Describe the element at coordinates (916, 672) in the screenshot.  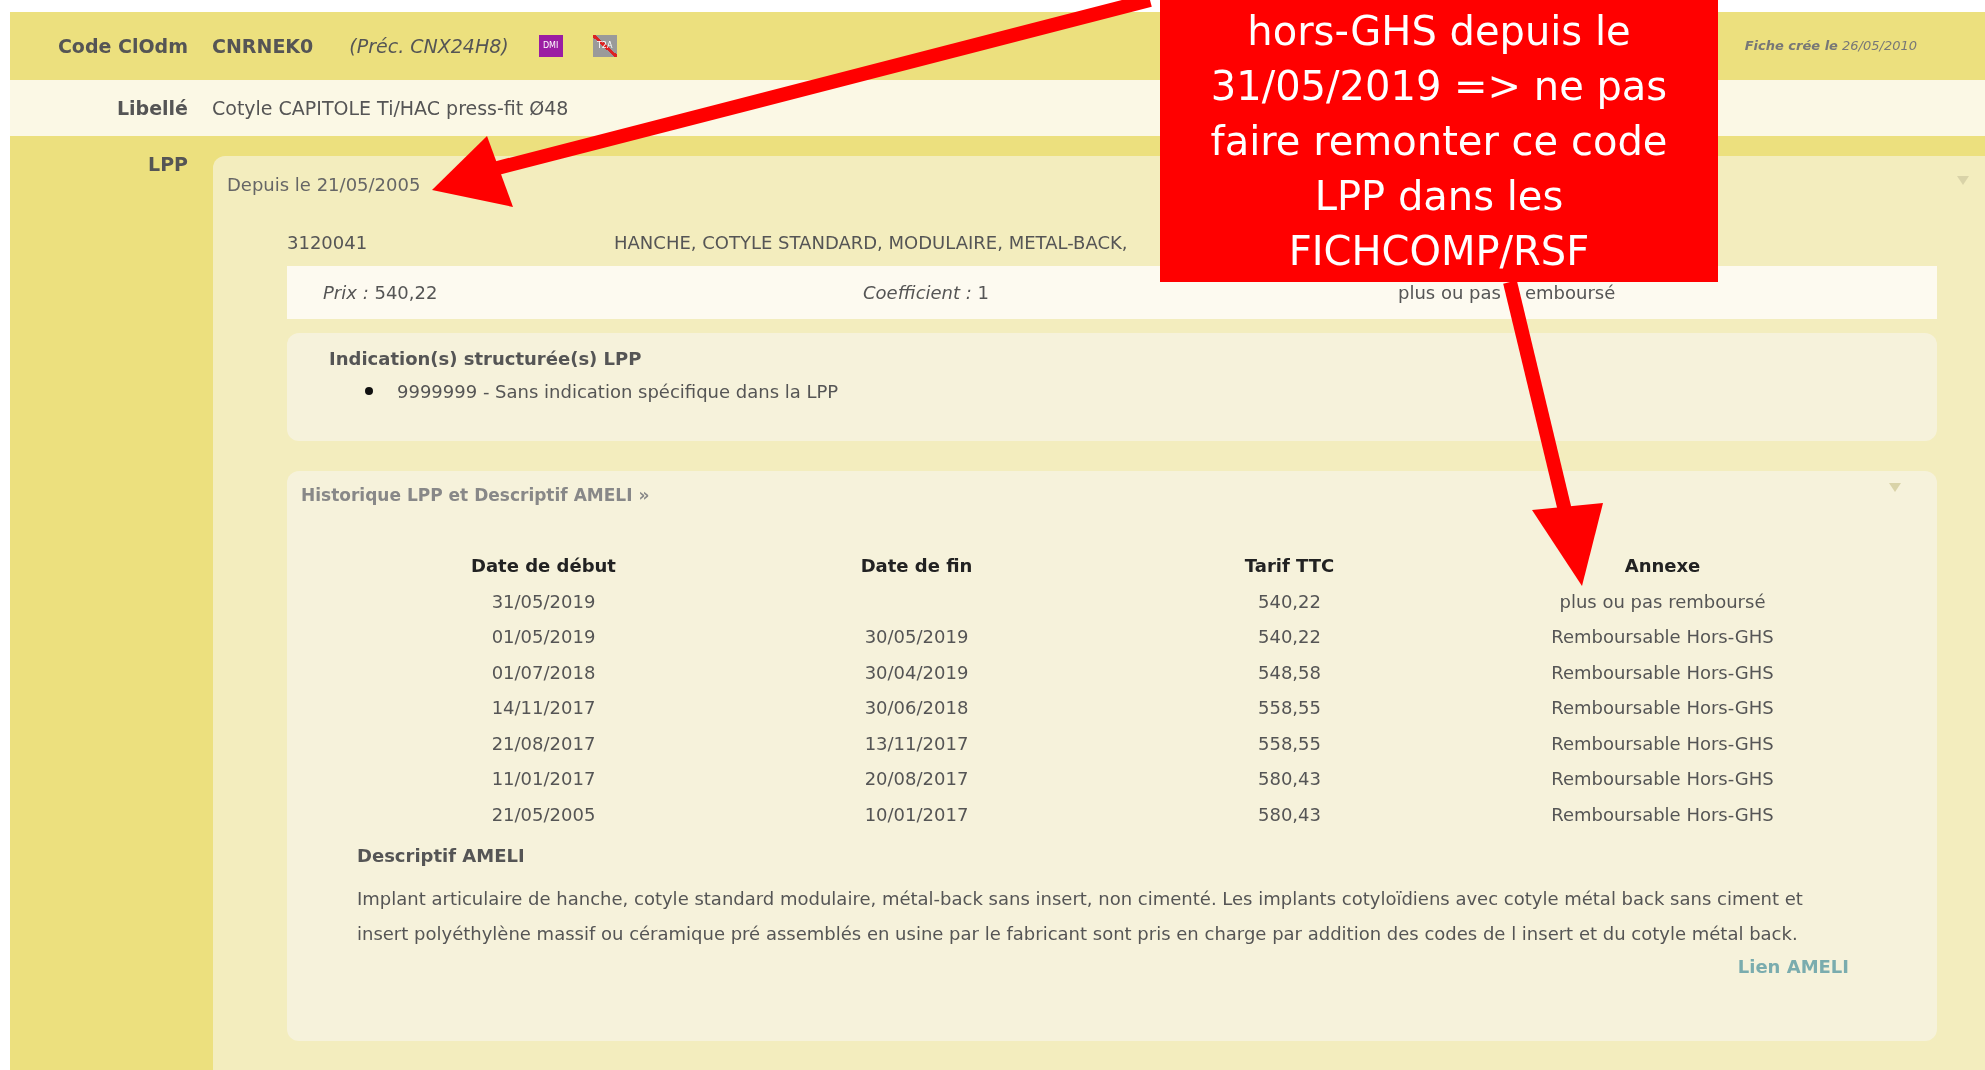
I see `table-cell-text: 30/04/2019` at that location.